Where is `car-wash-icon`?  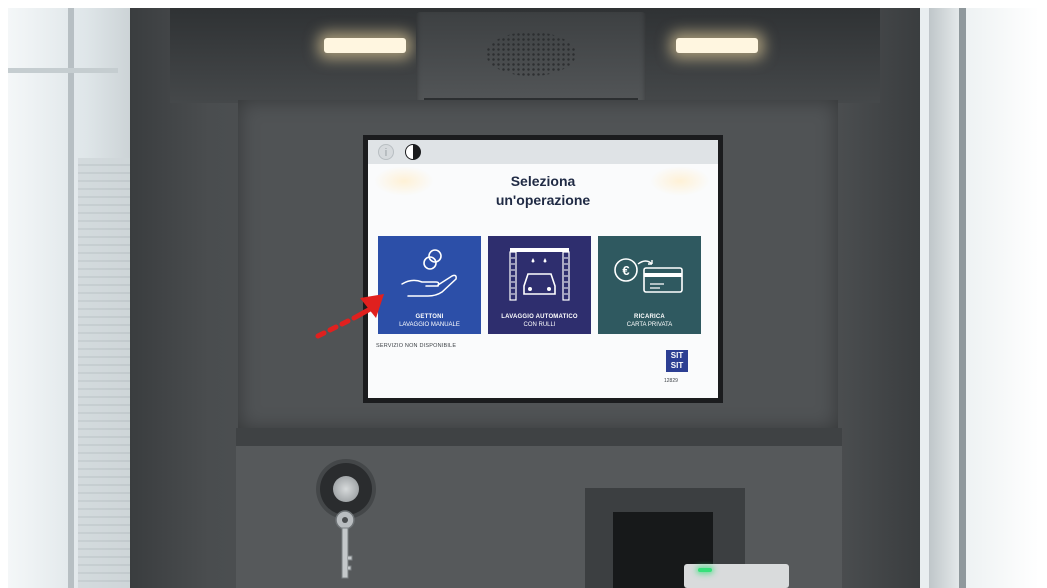 car-wash-icon is located at coordinates (539, 274).